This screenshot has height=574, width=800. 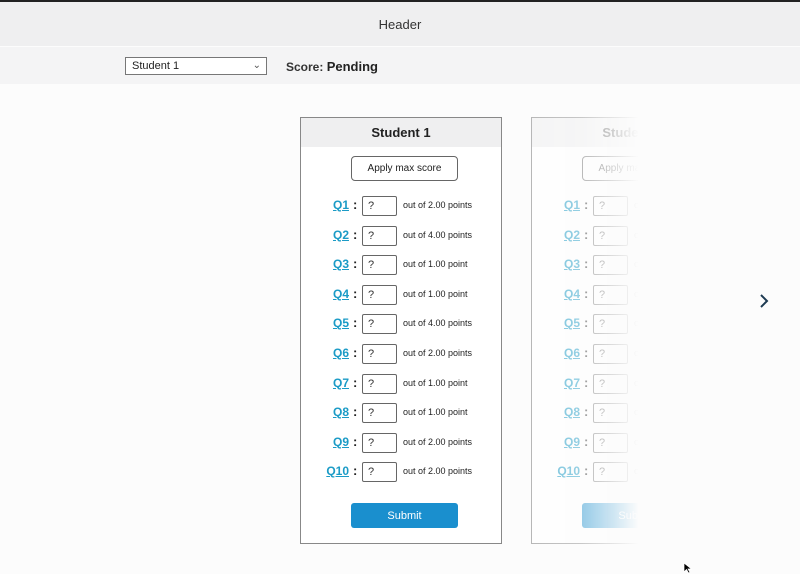 I want to click on mouse-pointer-icon, so click(x=688, y=568).